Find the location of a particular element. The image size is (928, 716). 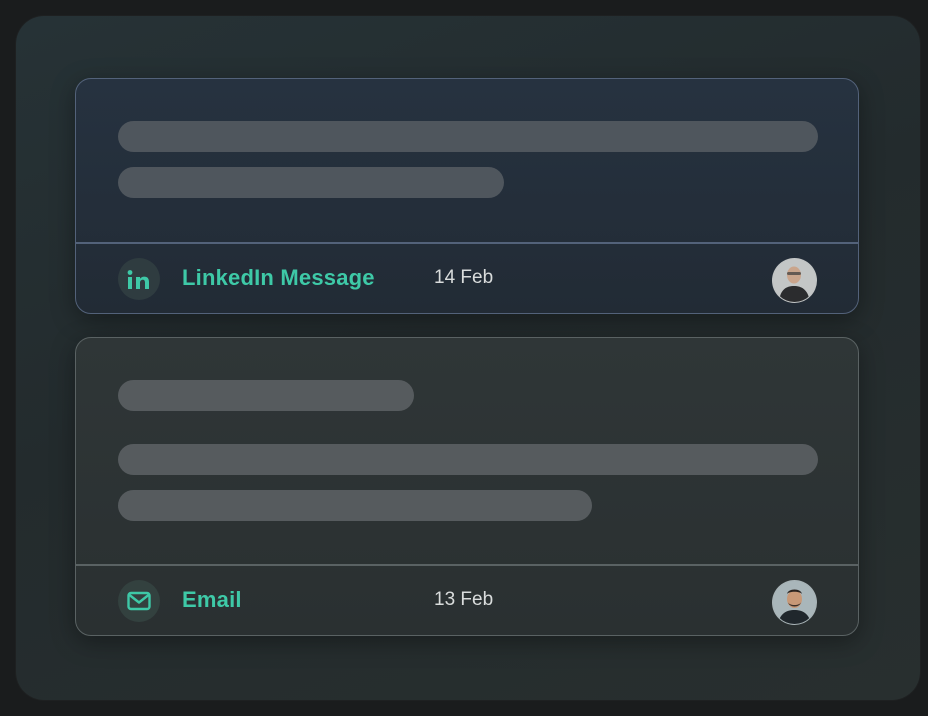

linkedin-icon is located at coordinates (139, 279).